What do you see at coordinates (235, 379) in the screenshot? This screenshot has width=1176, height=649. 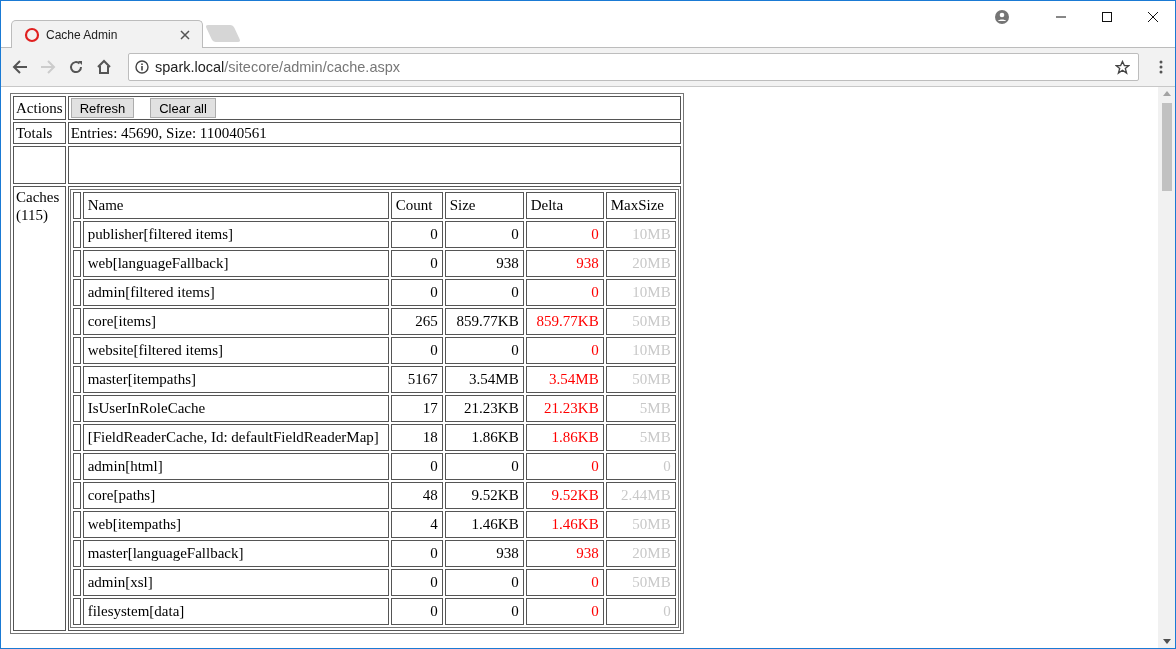 I see `table-cell: master[itempaths]` at bounding box center [235, 379].